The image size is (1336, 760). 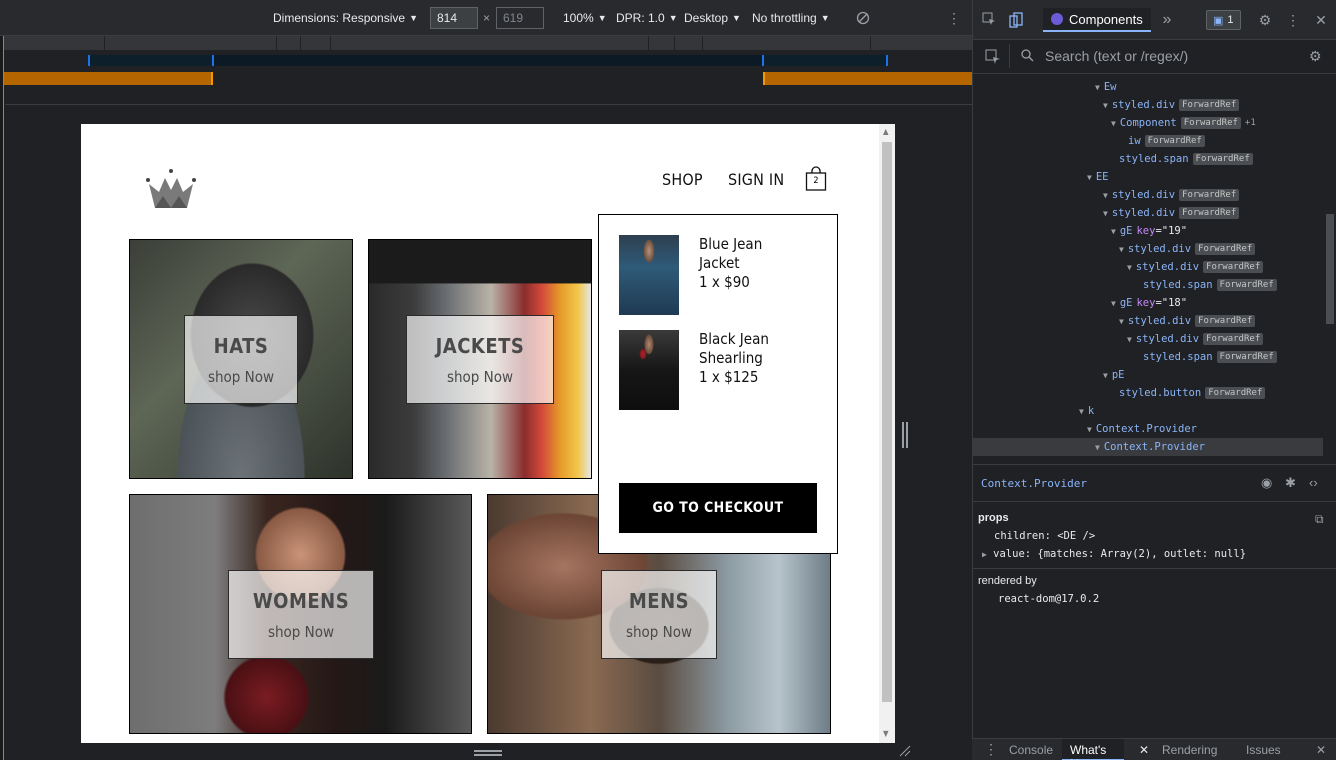 I want to click on checkout-button: GO TO CHECKOUT, so click(x=718, y=508).